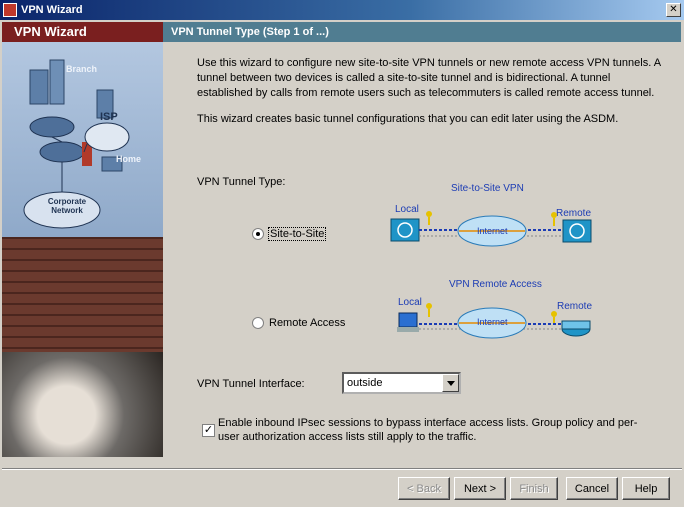  Describe the element at coordinates (82, 404) in the screenshot. I see `people-photo` at that location.